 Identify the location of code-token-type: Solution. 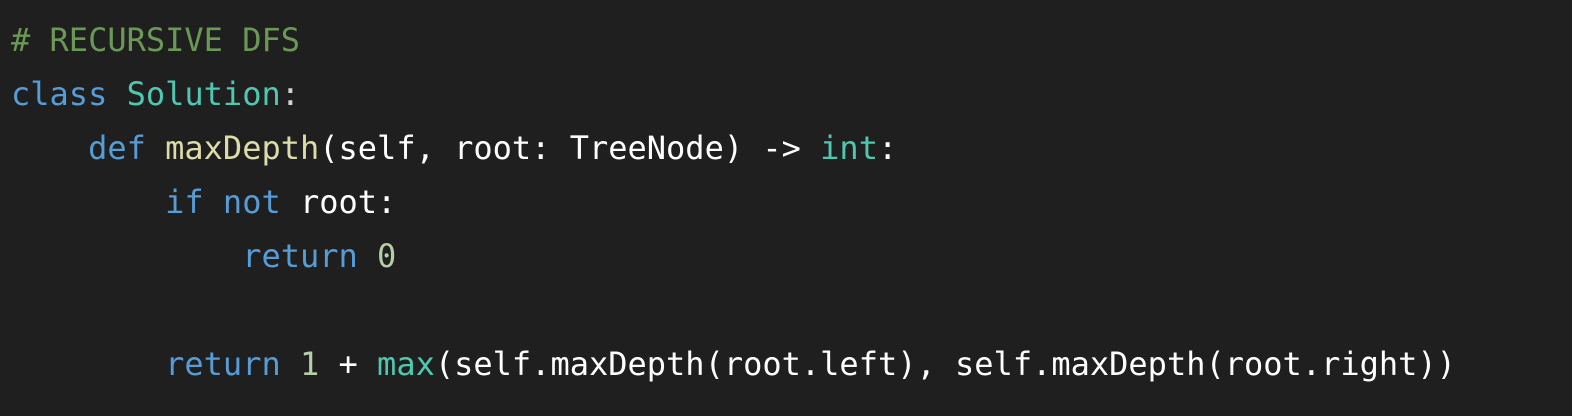
(203, 94).